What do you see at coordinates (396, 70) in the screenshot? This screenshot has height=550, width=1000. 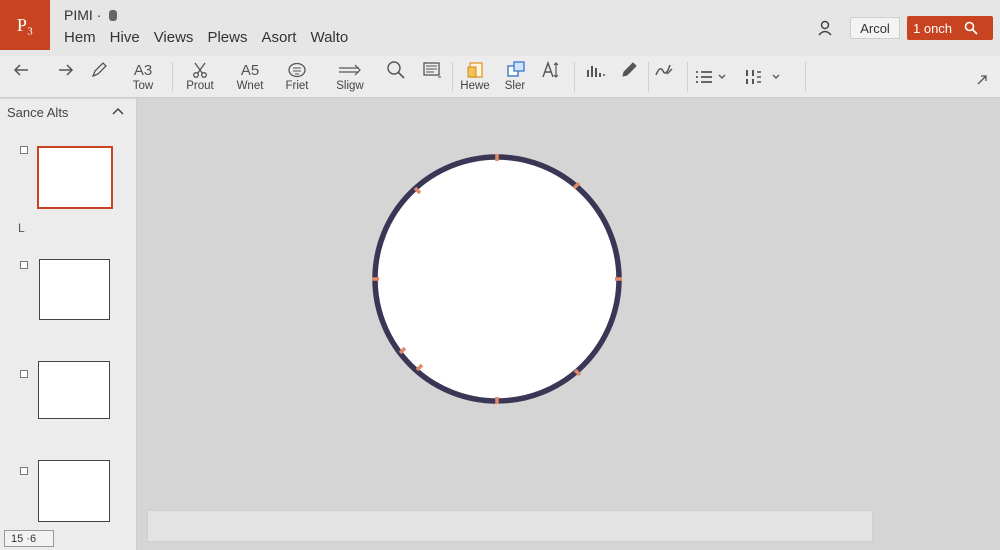 I see `lasso-icon` at bounding box center [396, 70].